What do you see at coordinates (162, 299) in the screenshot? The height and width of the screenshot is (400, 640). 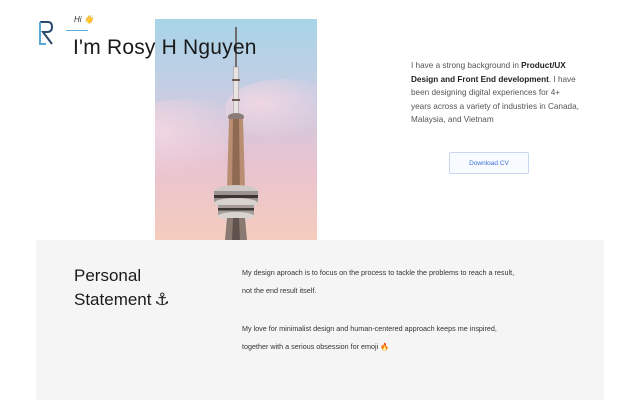 I see `anchor-icon: ⚓` at bounding box center [162, 299].